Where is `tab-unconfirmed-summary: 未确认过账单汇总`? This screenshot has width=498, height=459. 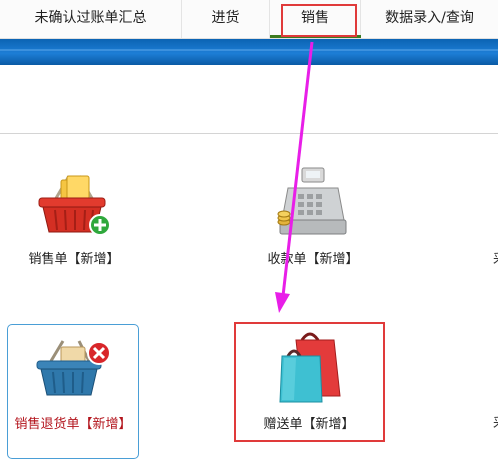
tab-unconfirmed-summary: 未确认过账单汇总 is located at coordinates (91, 19).